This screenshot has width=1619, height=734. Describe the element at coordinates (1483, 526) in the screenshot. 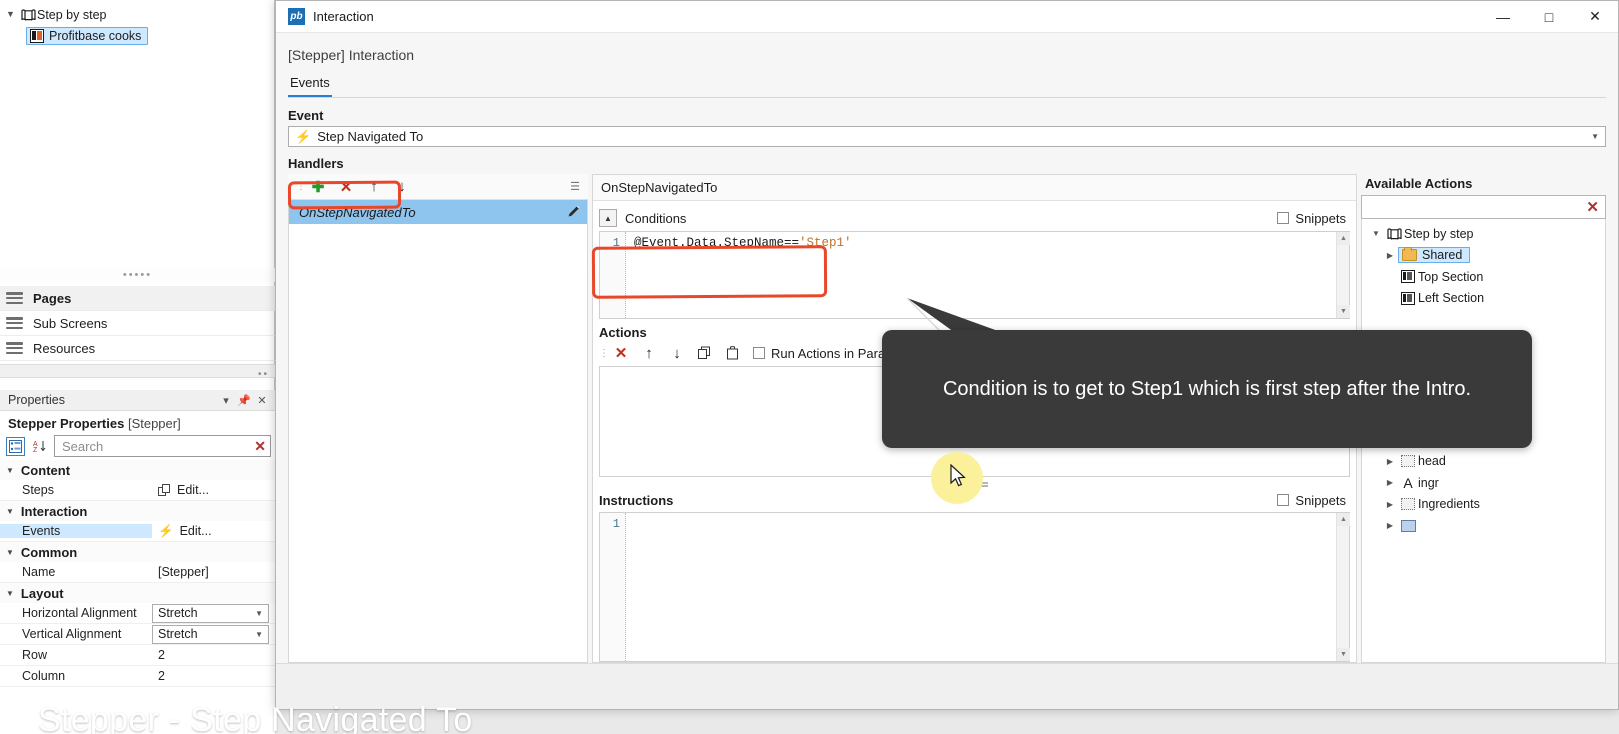

I see `tree-item-image: ▶` at that location.